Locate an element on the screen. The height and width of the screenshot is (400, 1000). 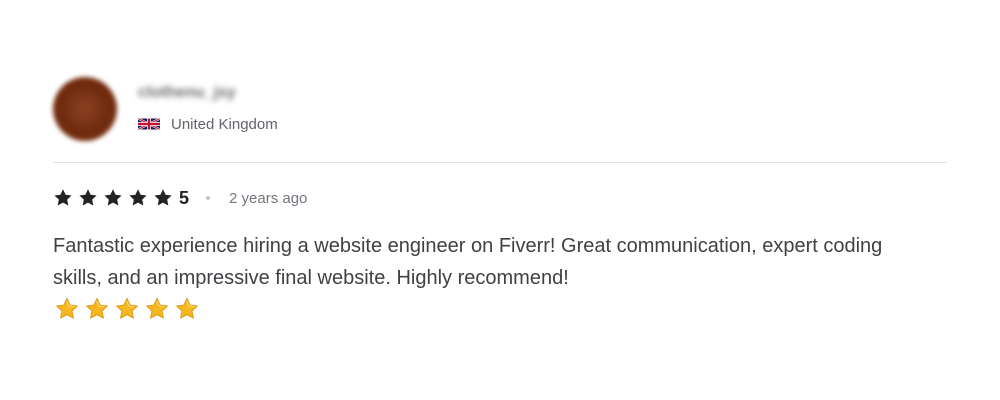
review-time: 2 years ago is located at coordinates (268, 198).